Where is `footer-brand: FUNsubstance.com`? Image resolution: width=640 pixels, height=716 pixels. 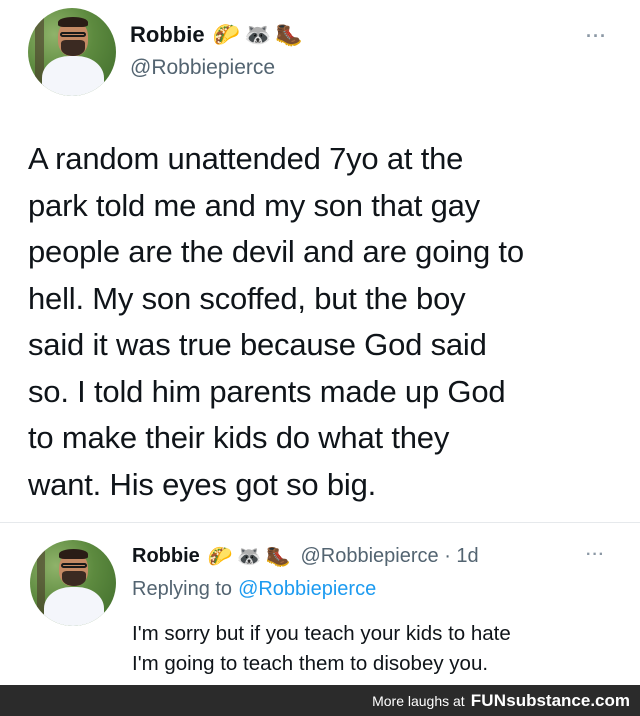
footer-brand: FUNsubstance.com is located at coordinates (550, 701).